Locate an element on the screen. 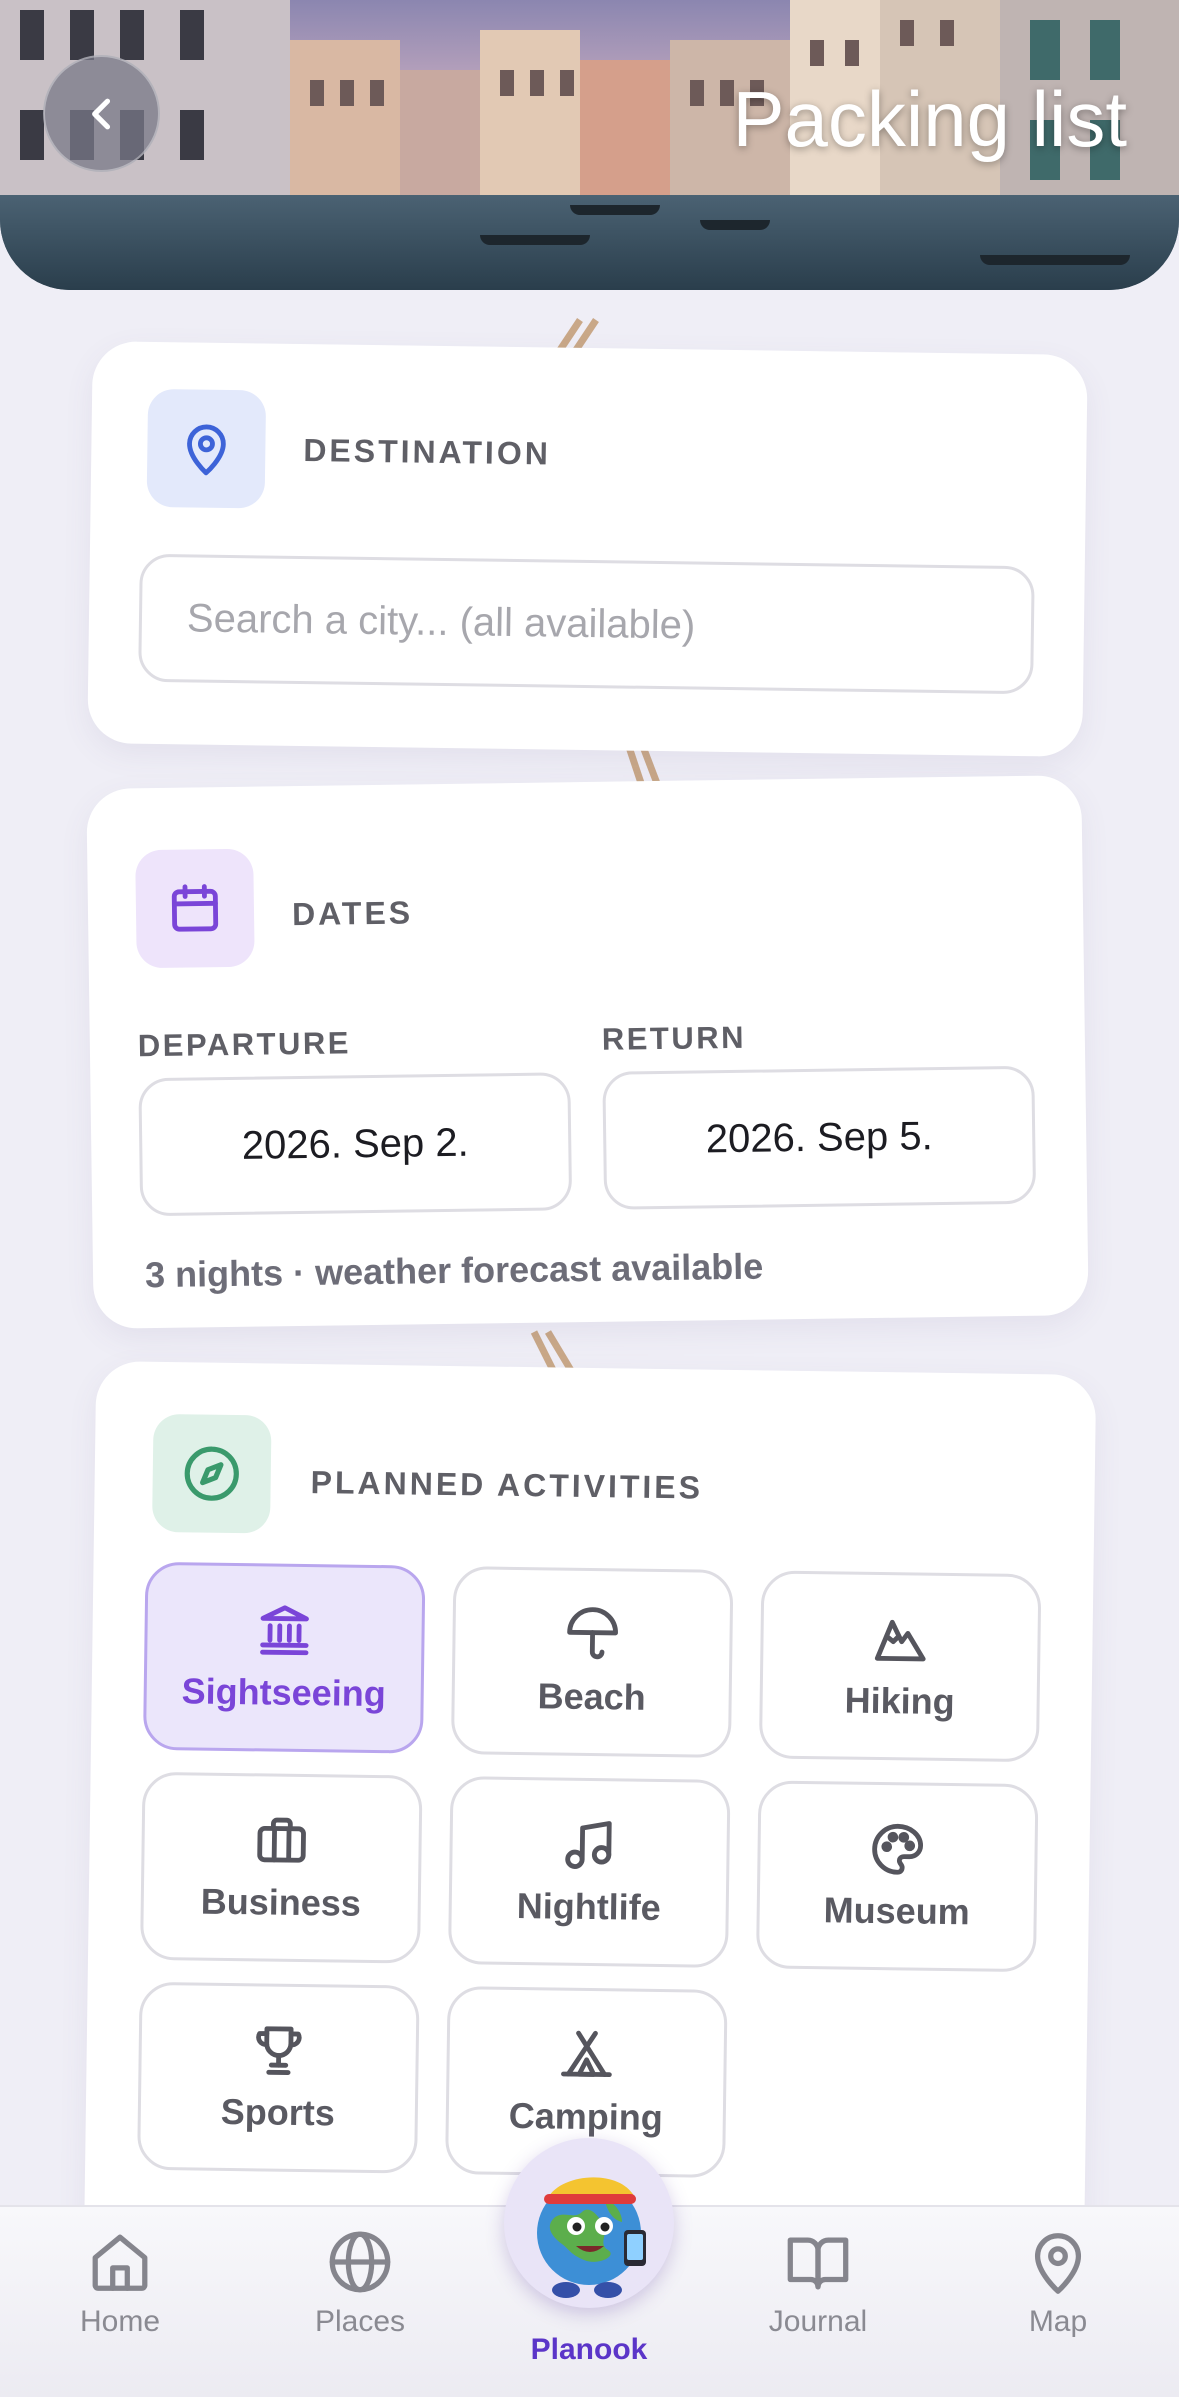  nav-item-journal: Journal is located at coordinates (818, 2283).